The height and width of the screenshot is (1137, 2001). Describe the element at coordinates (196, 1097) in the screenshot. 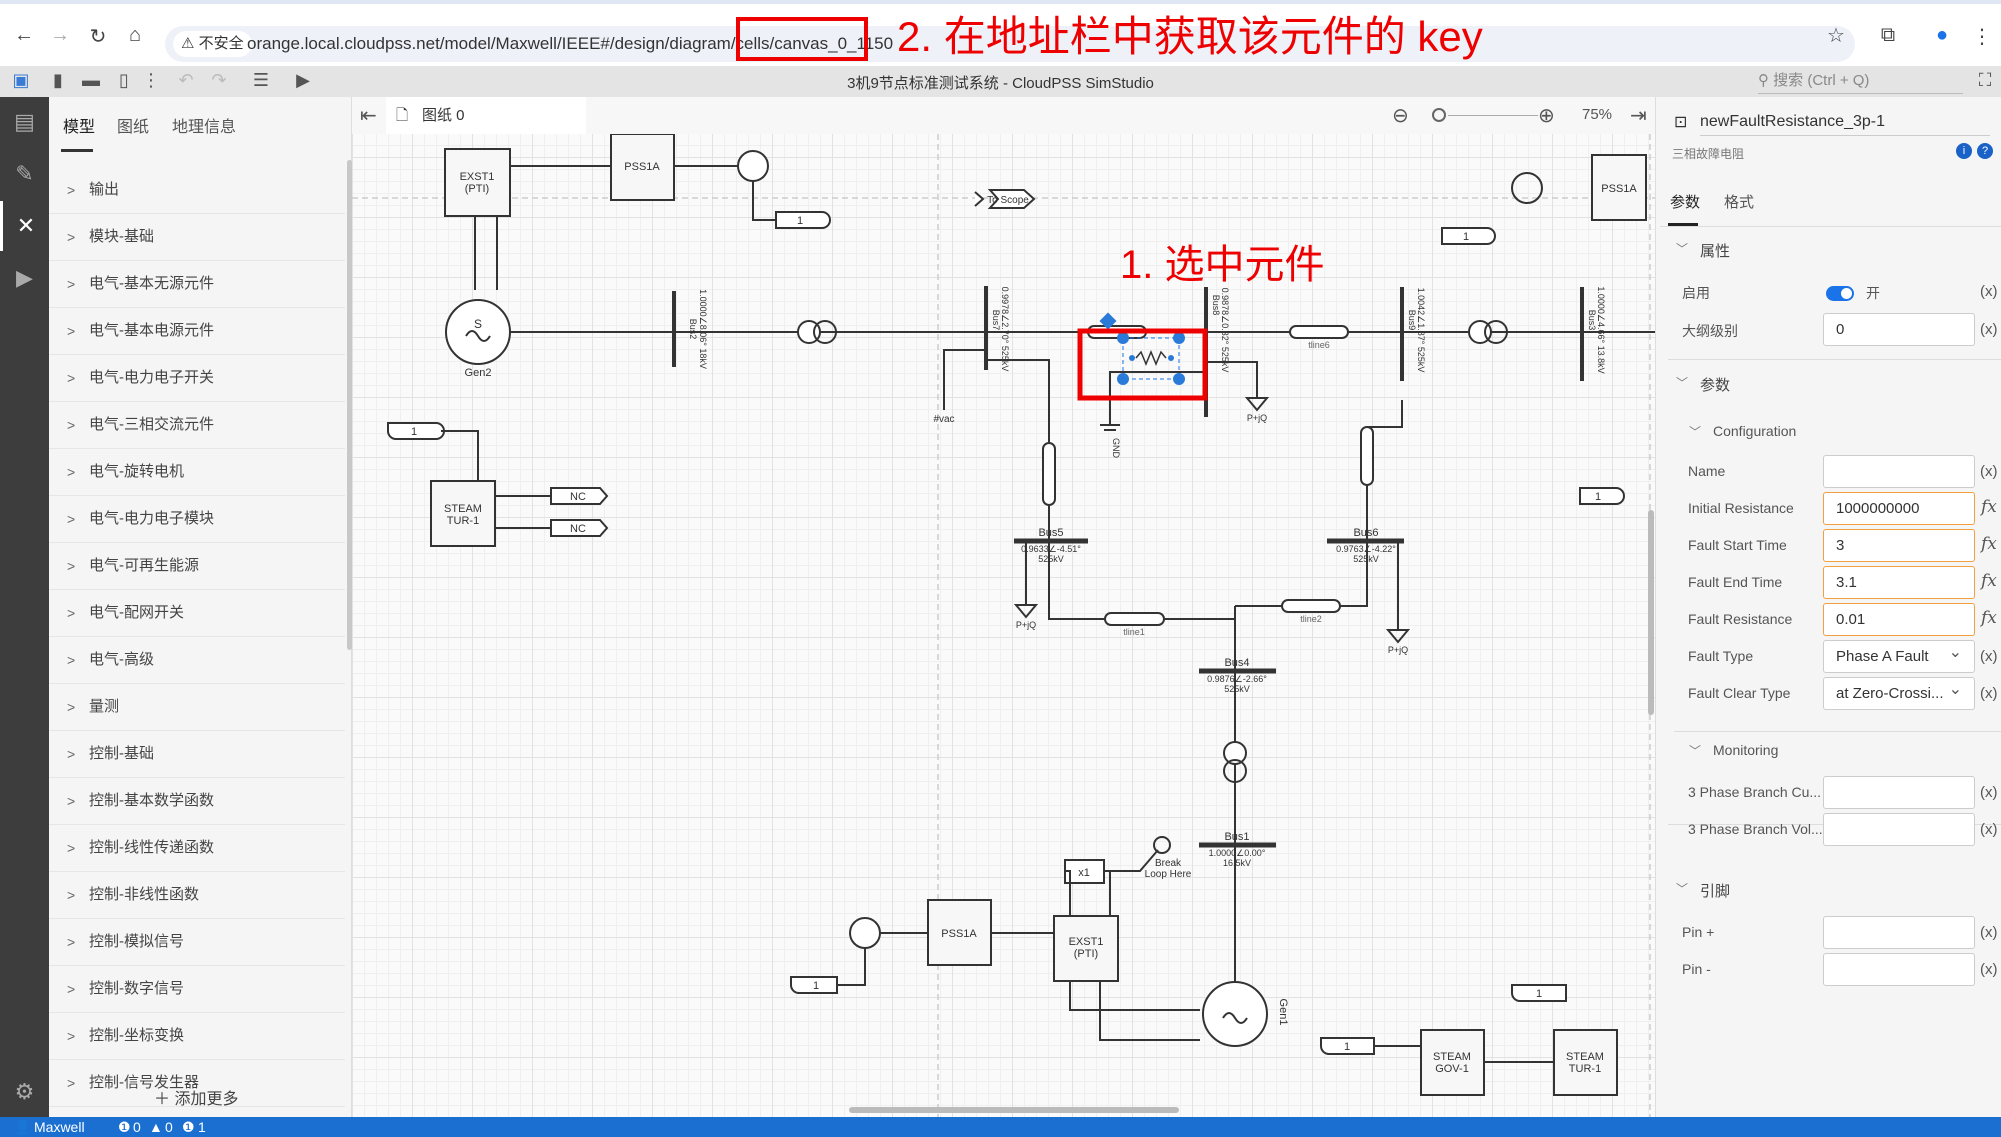

I see `add-more-button: ＋ 添加更多` at that location.